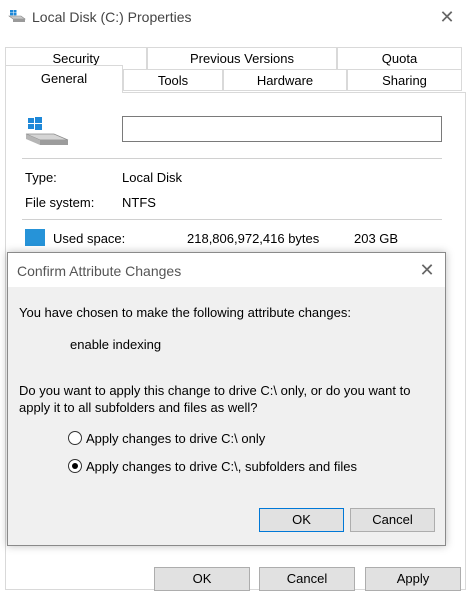 The width and height of the screenshot is (471, 600). What do you see at coordinates (64, 79) in the screenshot?
I see `tab-general: General` at bounding box center [64, 79].